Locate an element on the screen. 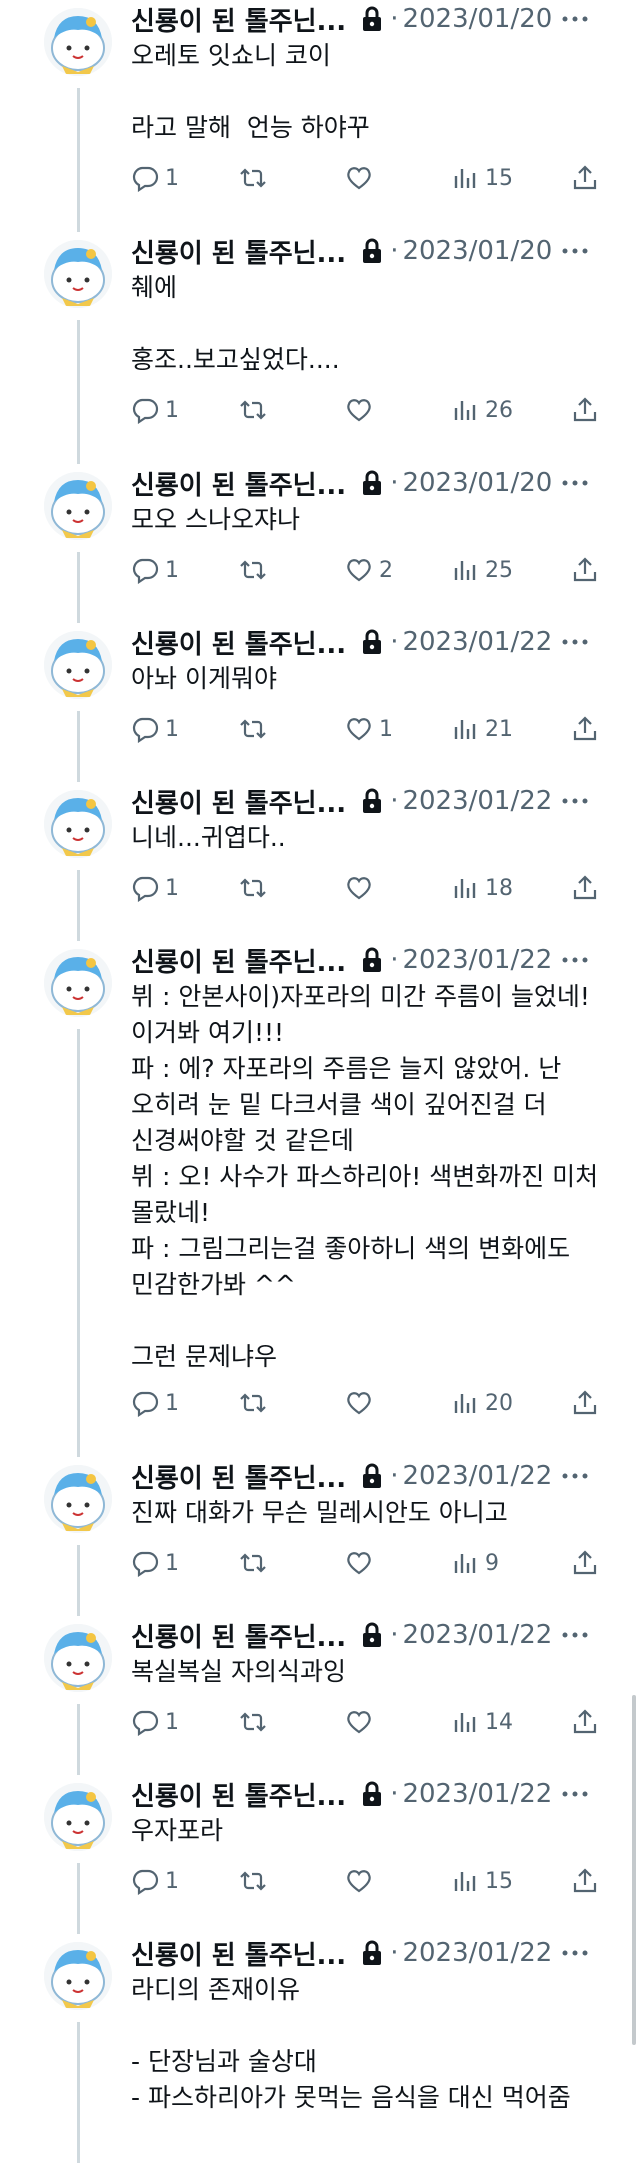  views-button: 14 is located at coordinates (482, 1722).